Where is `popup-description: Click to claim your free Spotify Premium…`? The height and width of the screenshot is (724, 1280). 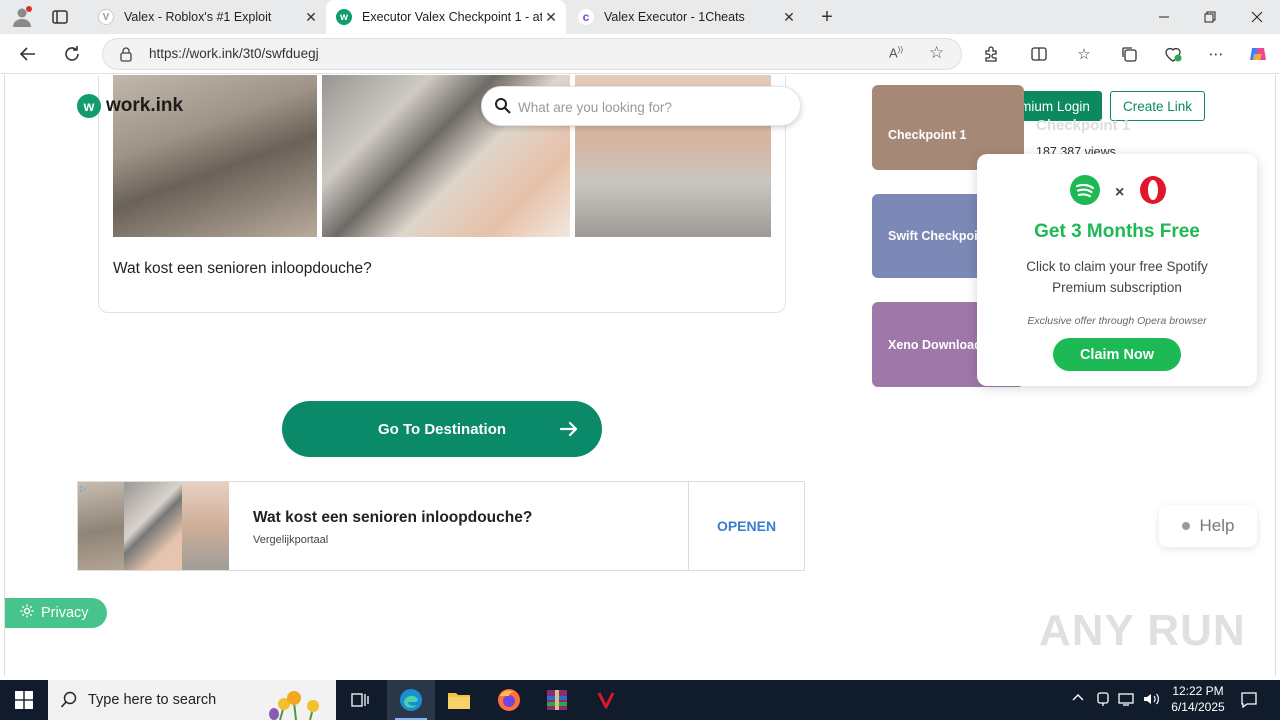
popup-description: Click to claim your free Spotify Premium… is located at coordinates (1117, 277).